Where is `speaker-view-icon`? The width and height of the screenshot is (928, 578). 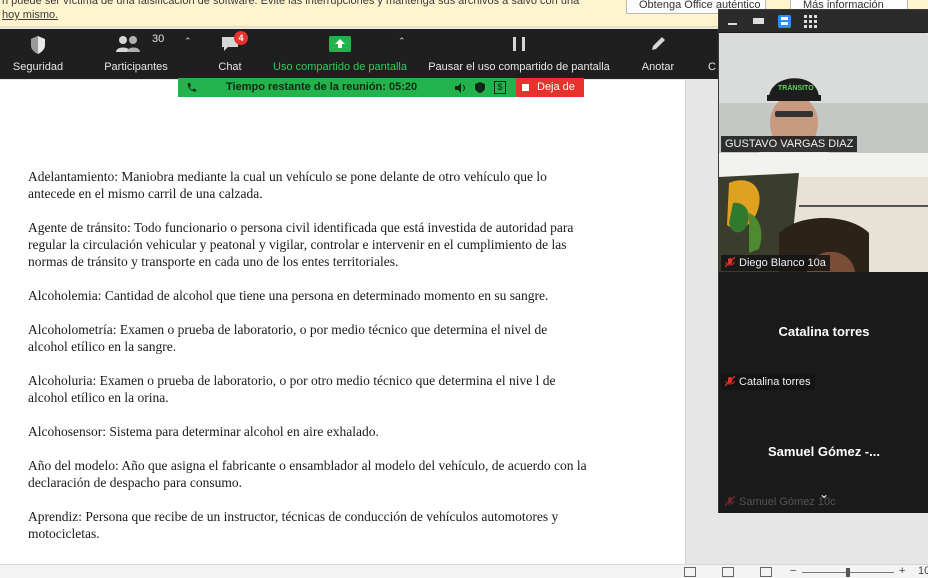 speaker-view-icon is located at coordinates (784, 21).